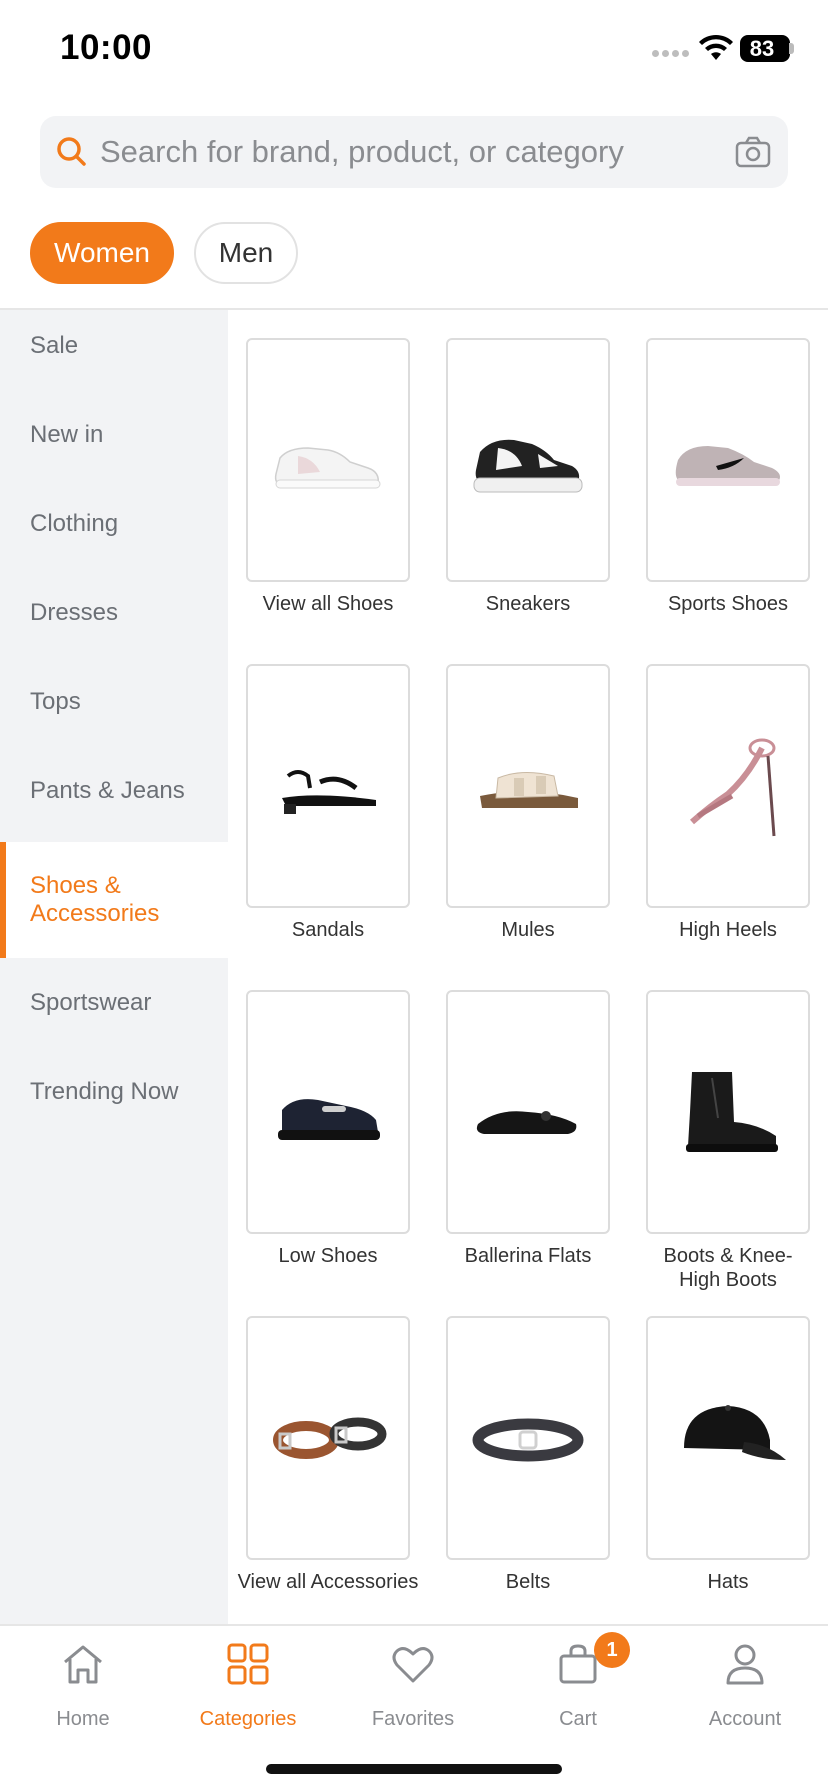 The image size is (828, 1792). I want to click on nav-categories: Categories, so click(248, 1686).